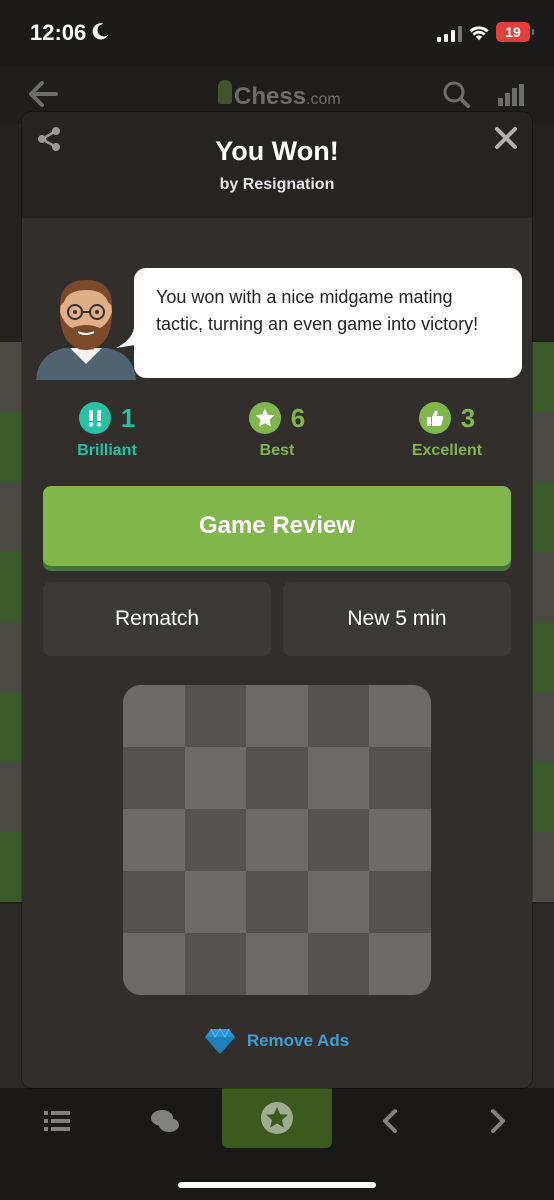 This screenshot has width=554, height=1200. I want to click on star-circle-icon, so click(277, 1118).